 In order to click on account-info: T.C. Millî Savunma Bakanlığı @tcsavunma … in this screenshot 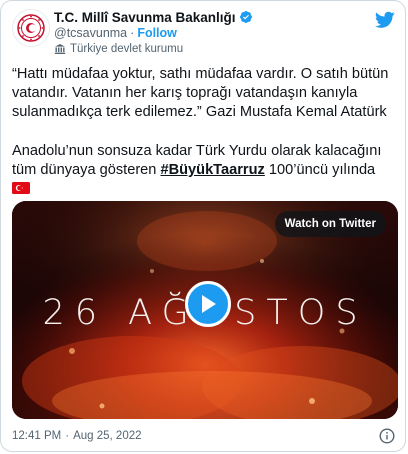, I will do `click(153, 32)`.